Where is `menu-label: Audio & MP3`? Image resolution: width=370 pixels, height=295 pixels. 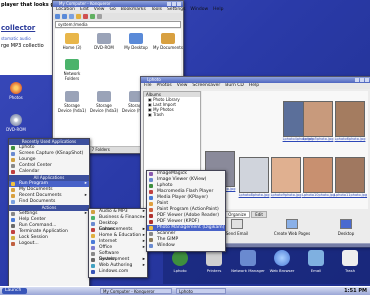
menu-label: Audio & MP3 is located at coordinates (113, 211).